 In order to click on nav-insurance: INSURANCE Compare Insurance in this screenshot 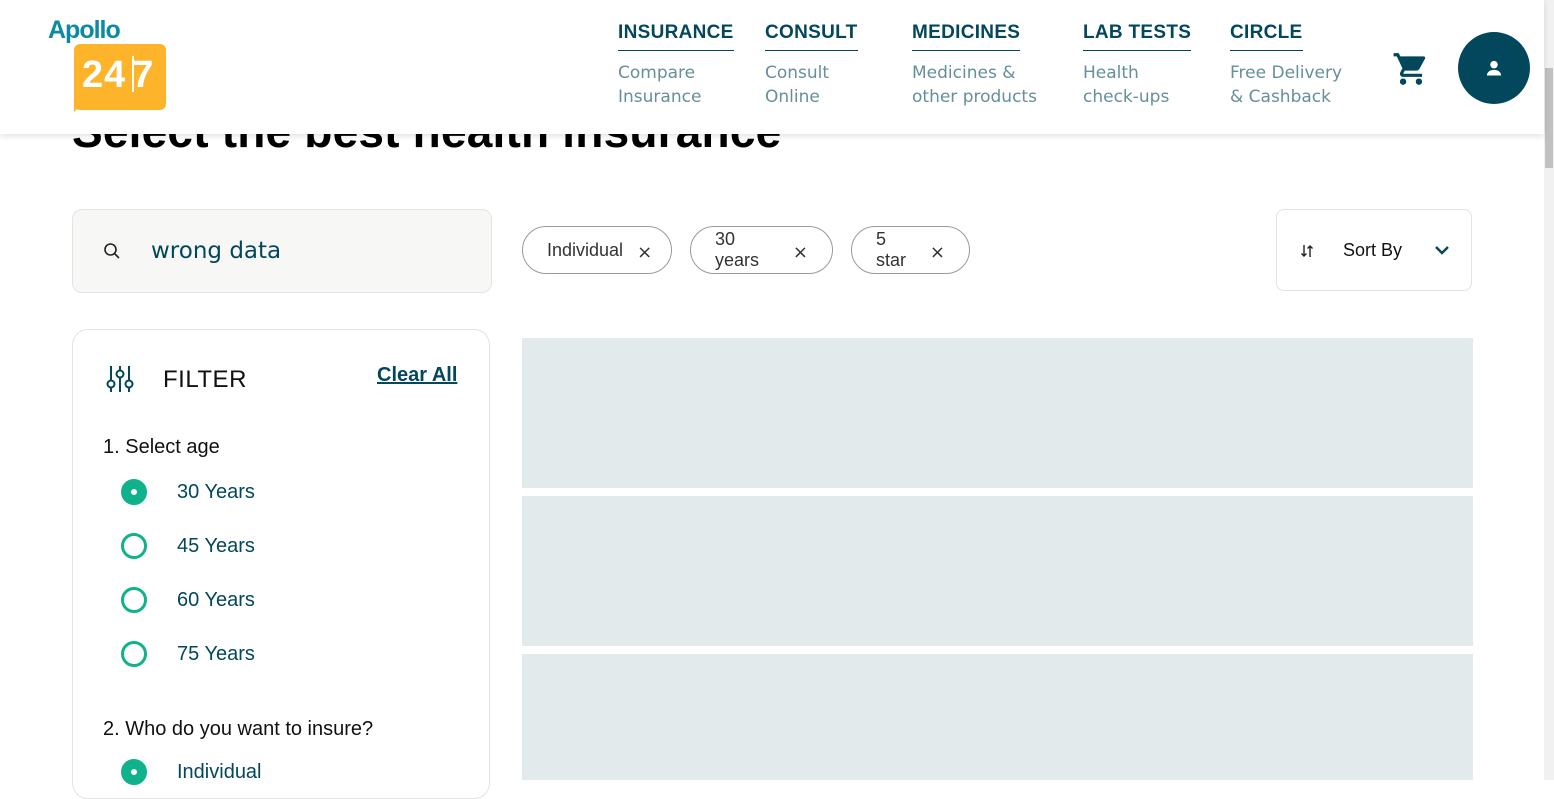, I will do `click(676, 65)`.